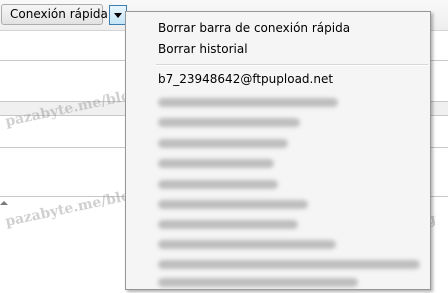 The image size is (448, 293). Describe the element at coordinates (4, 203) in the screenshot. I see `sort-ascending-icon` at that location.